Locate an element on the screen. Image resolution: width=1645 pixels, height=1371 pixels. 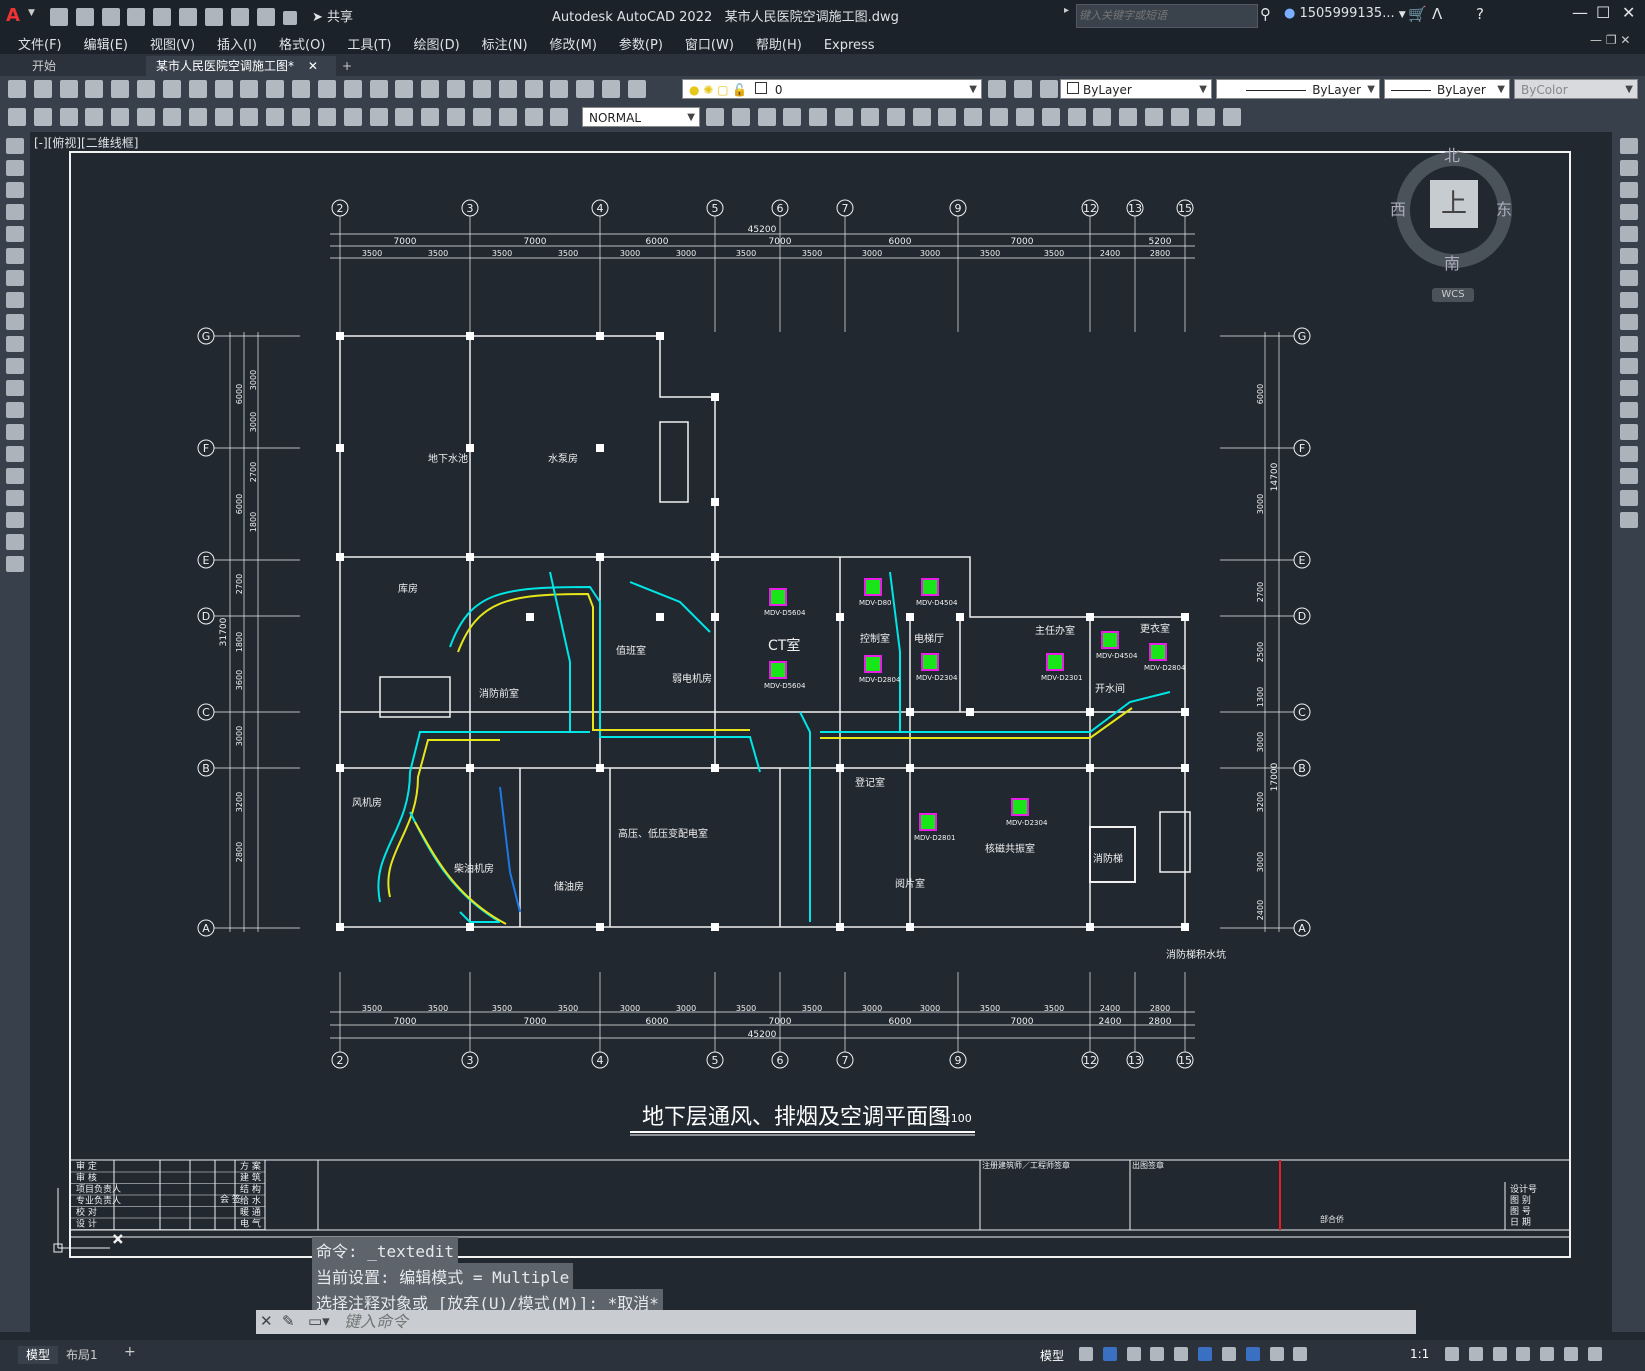
tool-palettes-icon is located at coordinates (507, 89).